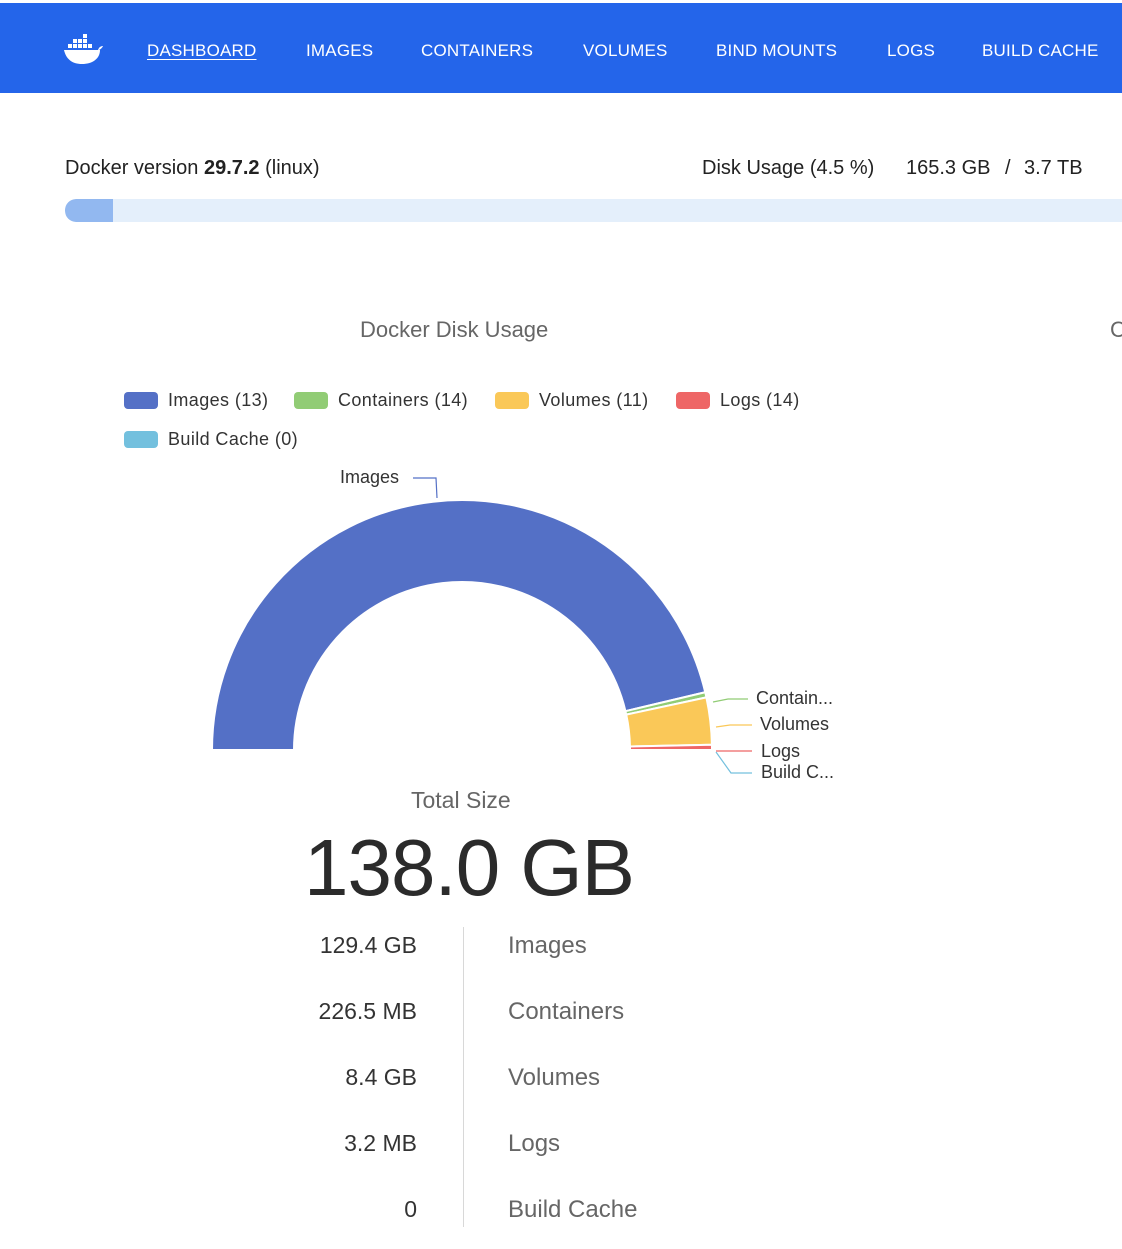 The image size is (1122, 1249). I want to click on breakdown-value-images: 129.4 GB, so click(368, 945).